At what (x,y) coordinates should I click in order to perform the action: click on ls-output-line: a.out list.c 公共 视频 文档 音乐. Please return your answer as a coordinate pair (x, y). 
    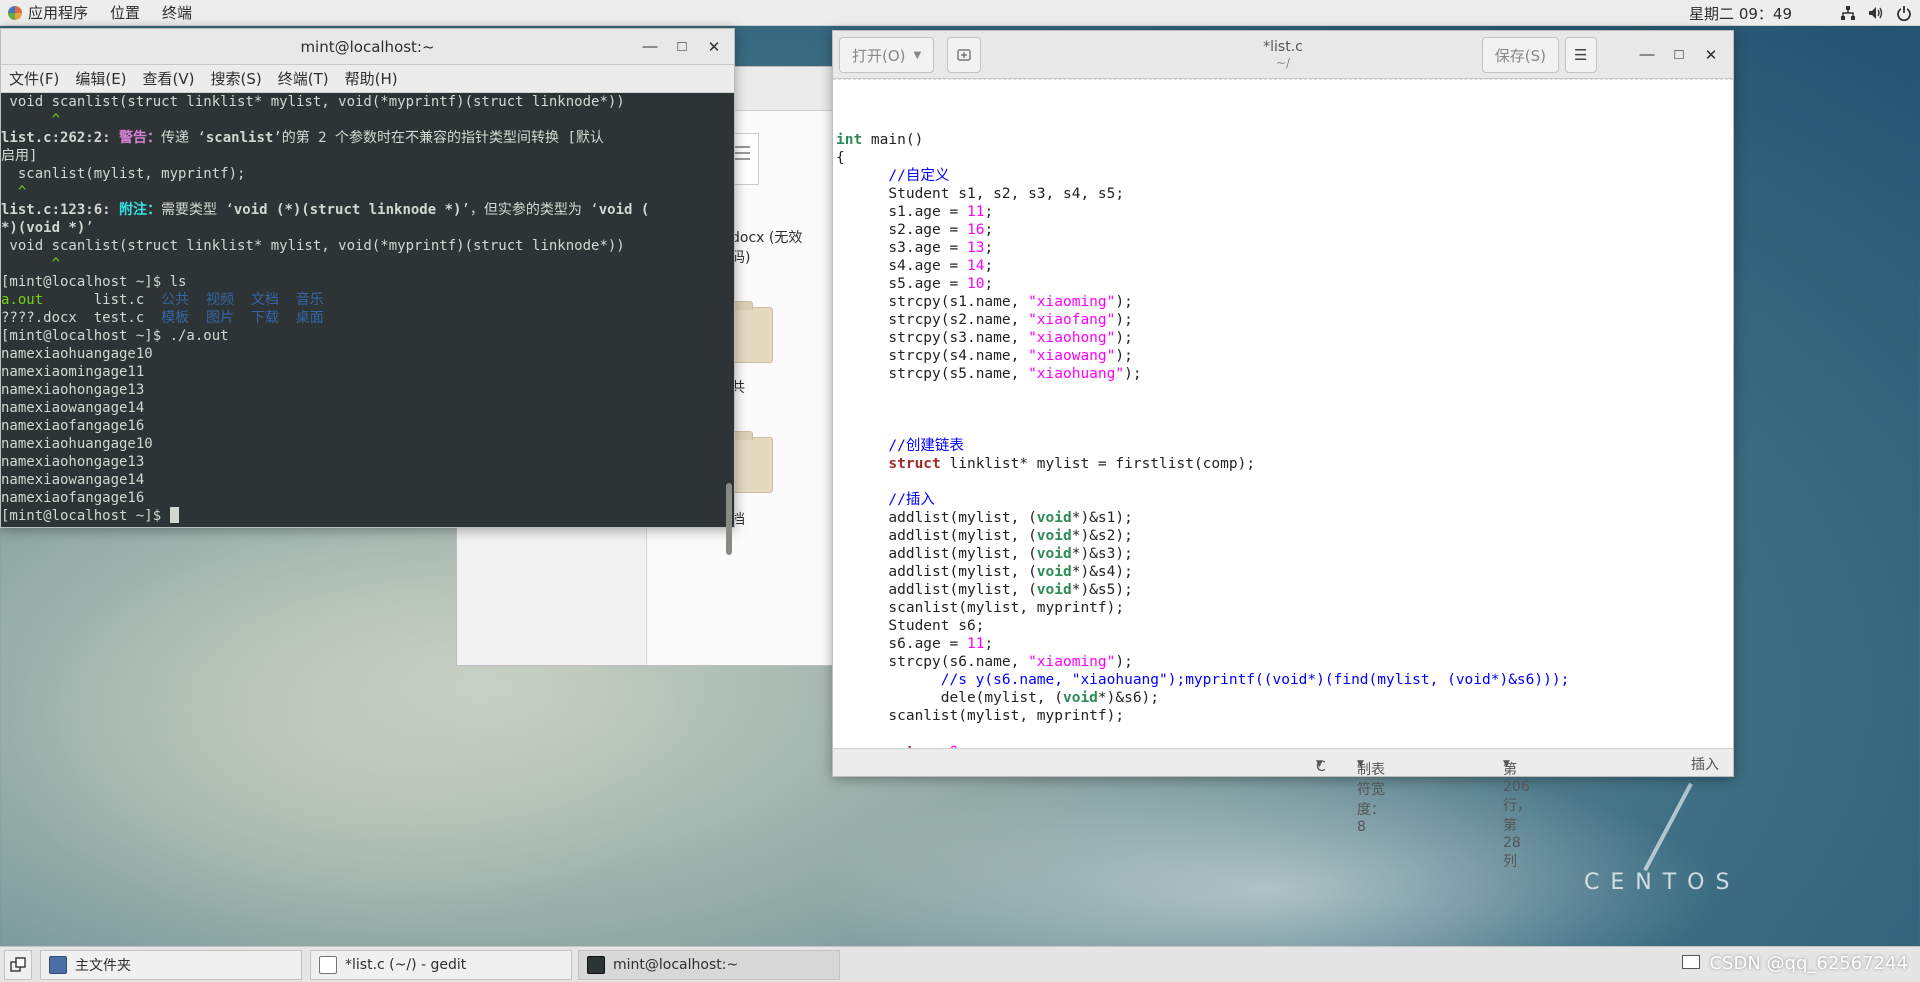
    Looking at the image, I should click on (162, 300).